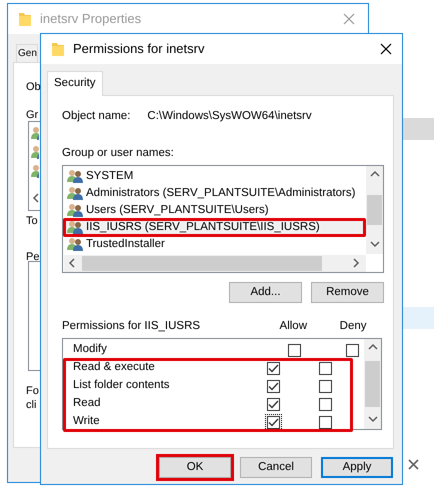 The height and width of the screenshot is (492, 434). I want to click on permissions-label: Permissions for IIS_IUSRS, so click(132, 326).